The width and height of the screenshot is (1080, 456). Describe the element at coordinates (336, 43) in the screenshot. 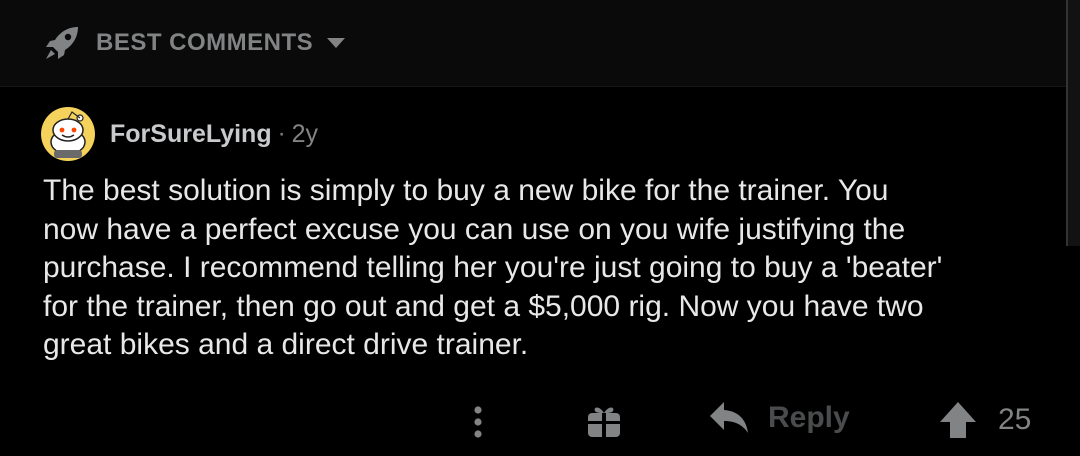

I see `caret-down-icon` at that location.